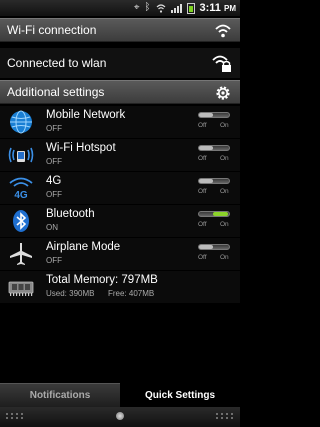 The height and width of the screenshot is (427, 320). What do you see at coordinates (120, 63) in the screenshot?
I see `wlan-status-row: Connected to wlan` at bounding box center [120, 63].